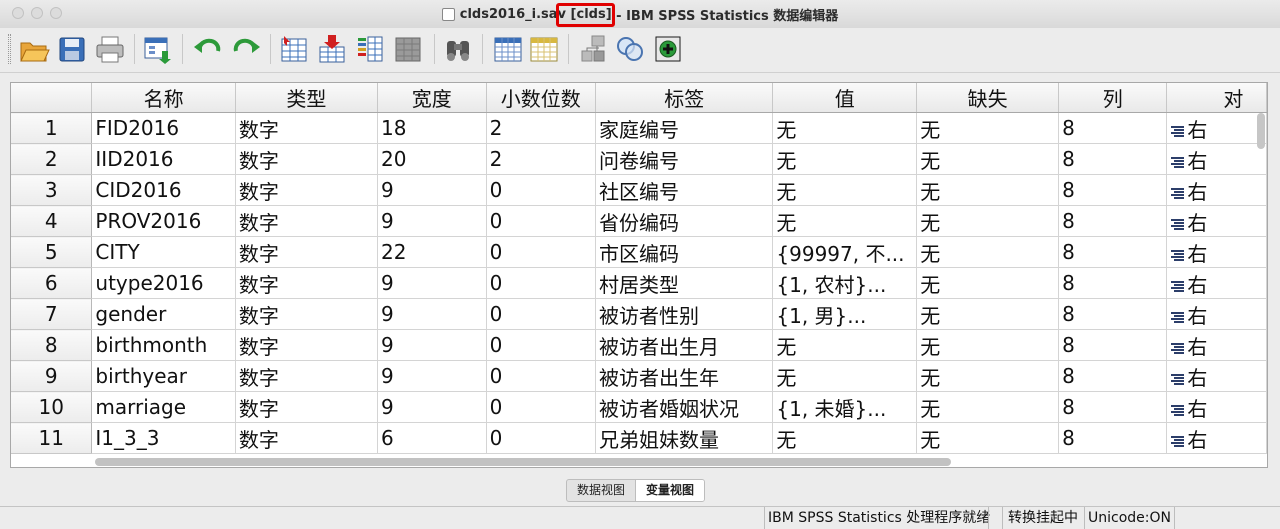 This screenshot has height=529, width=1280. I want to click on insert-variable-icon, so click(544, 49).